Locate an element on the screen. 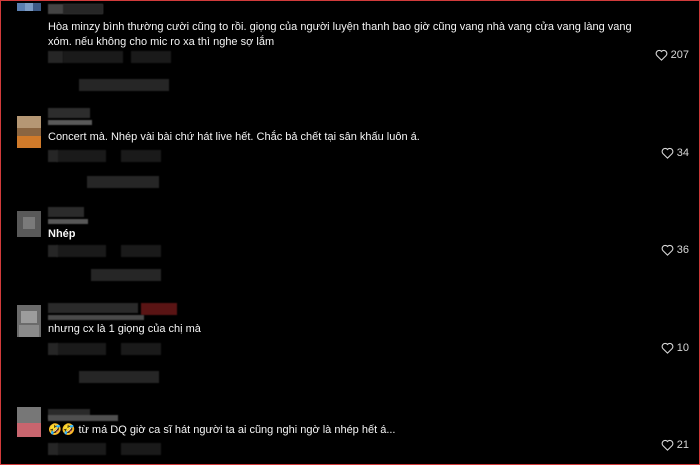 The height and width of the screenshot is (465, 700). comment-text: Nhép is located at coordinates (62, 234).